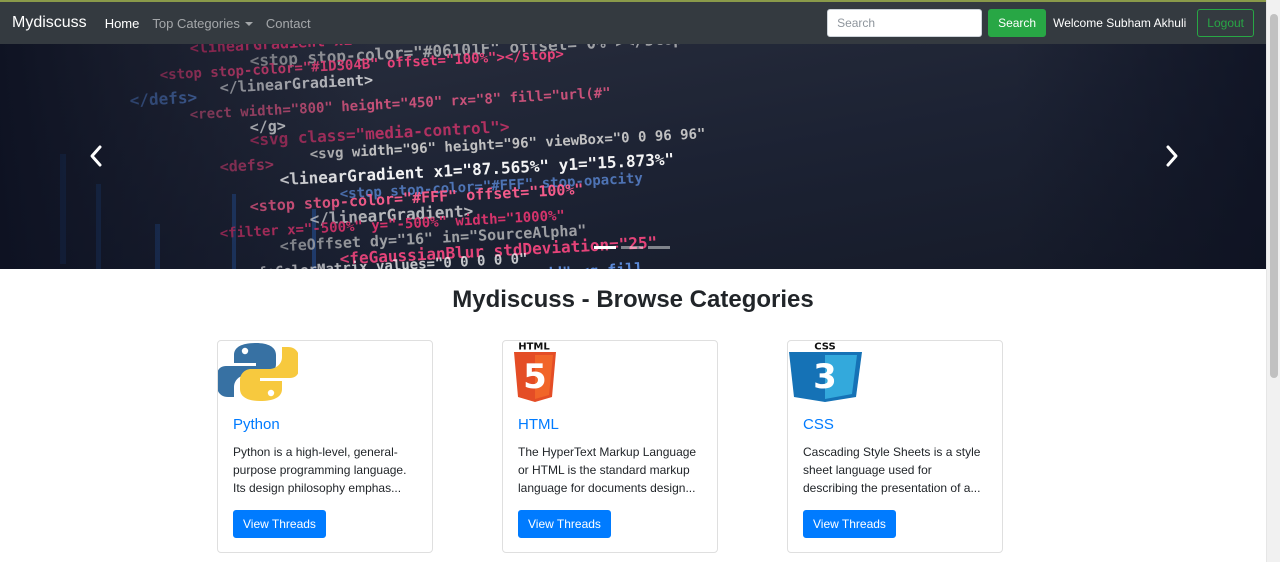 The width and height of the screenshot is (1280, 562). Describe the element at coordinates (49, 23) in the screenshot. I see `brand-logo-link: Mydiscuss` at that location.